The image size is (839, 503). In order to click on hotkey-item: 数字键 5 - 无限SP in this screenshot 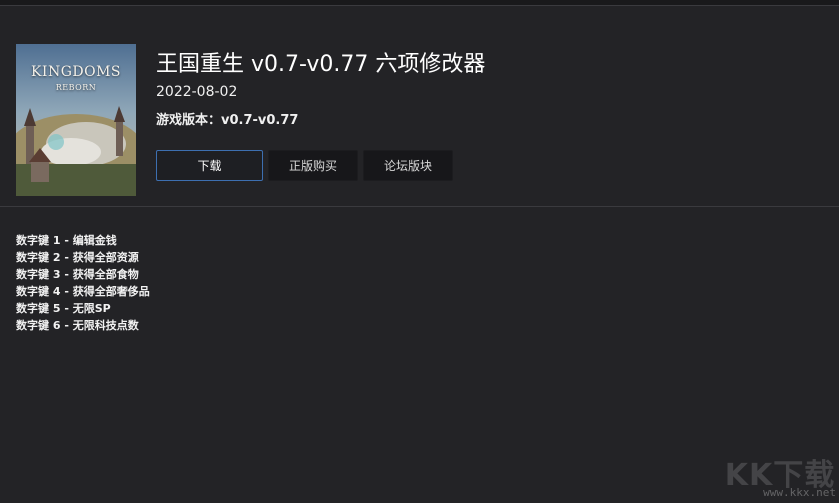, I will do `click(63, 308)`.